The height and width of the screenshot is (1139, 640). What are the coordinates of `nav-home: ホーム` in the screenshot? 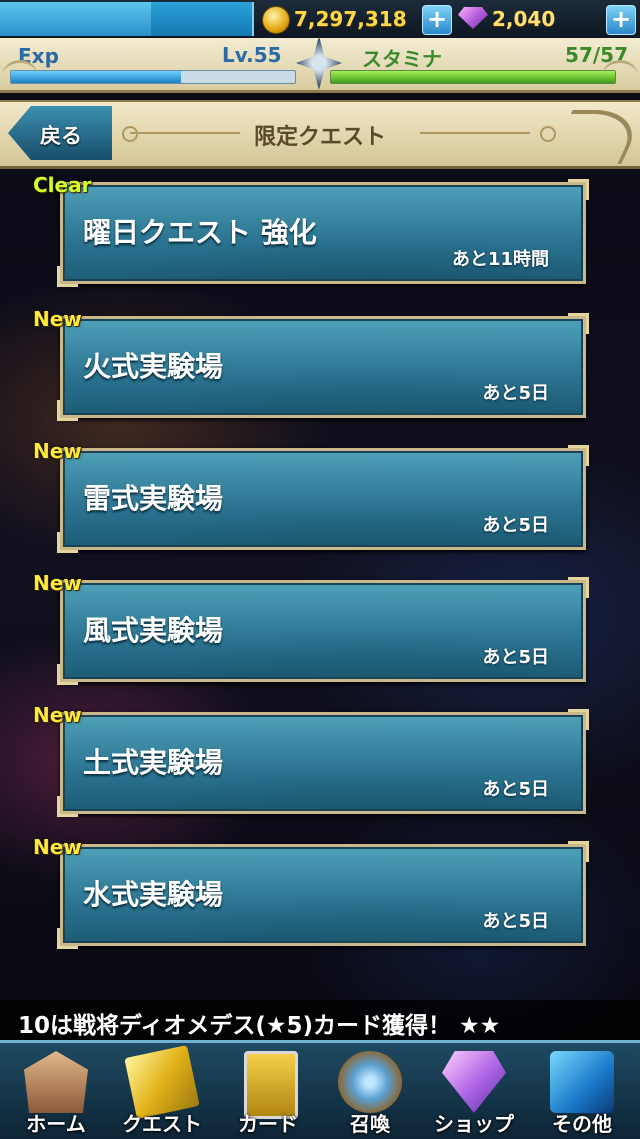 It's located at (56, 1091).